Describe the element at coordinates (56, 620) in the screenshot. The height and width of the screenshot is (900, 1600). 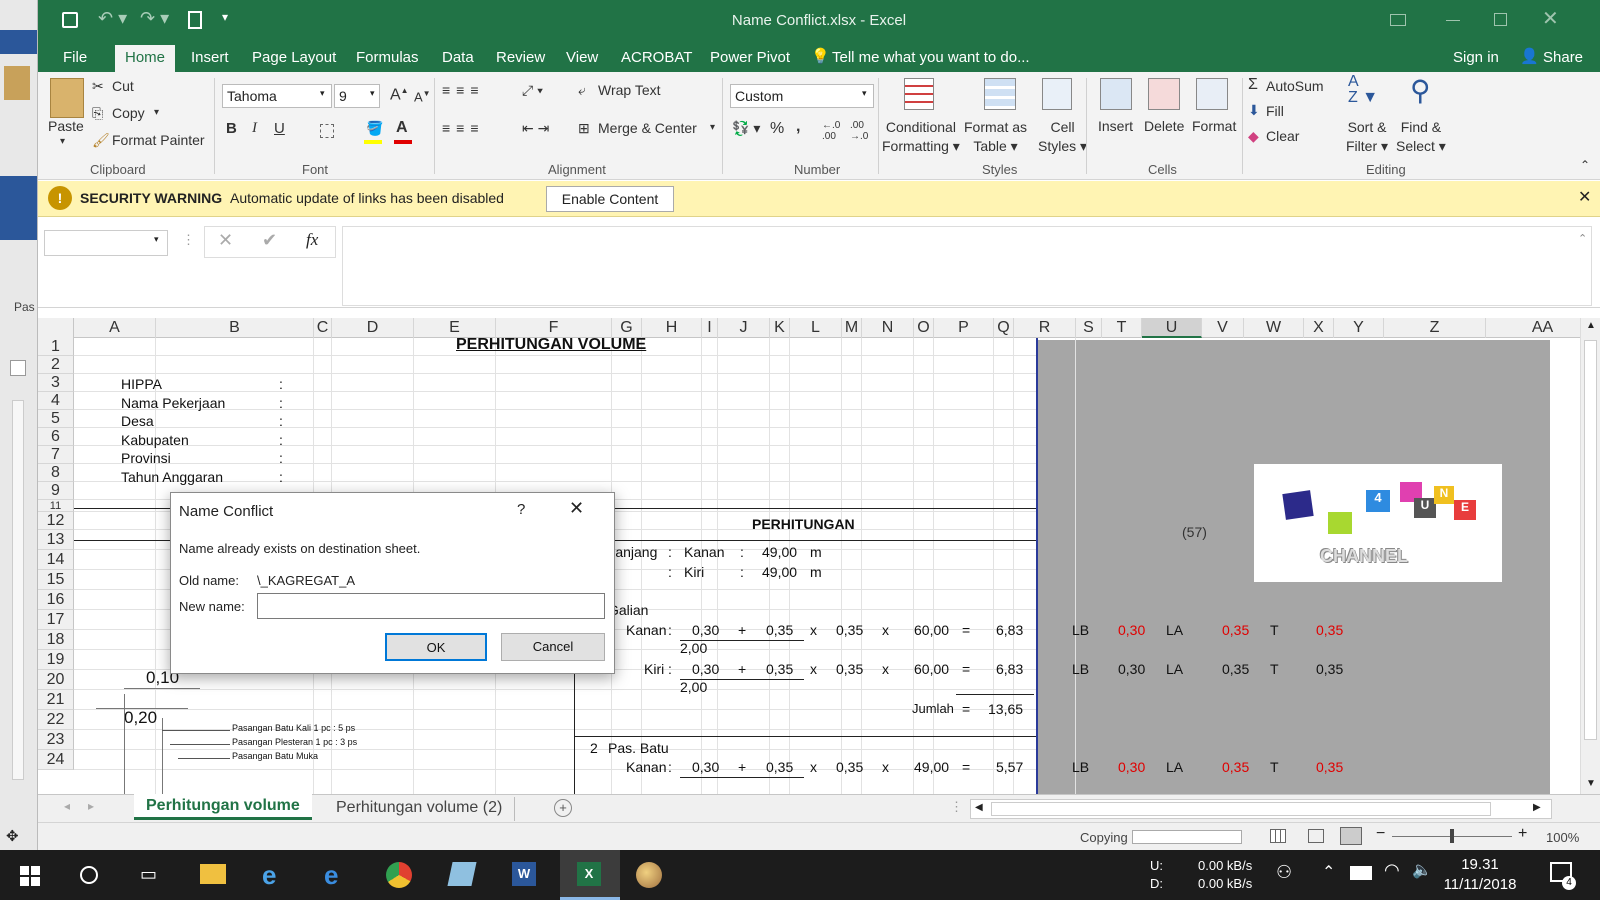
I see `row-header: 17` at that location.